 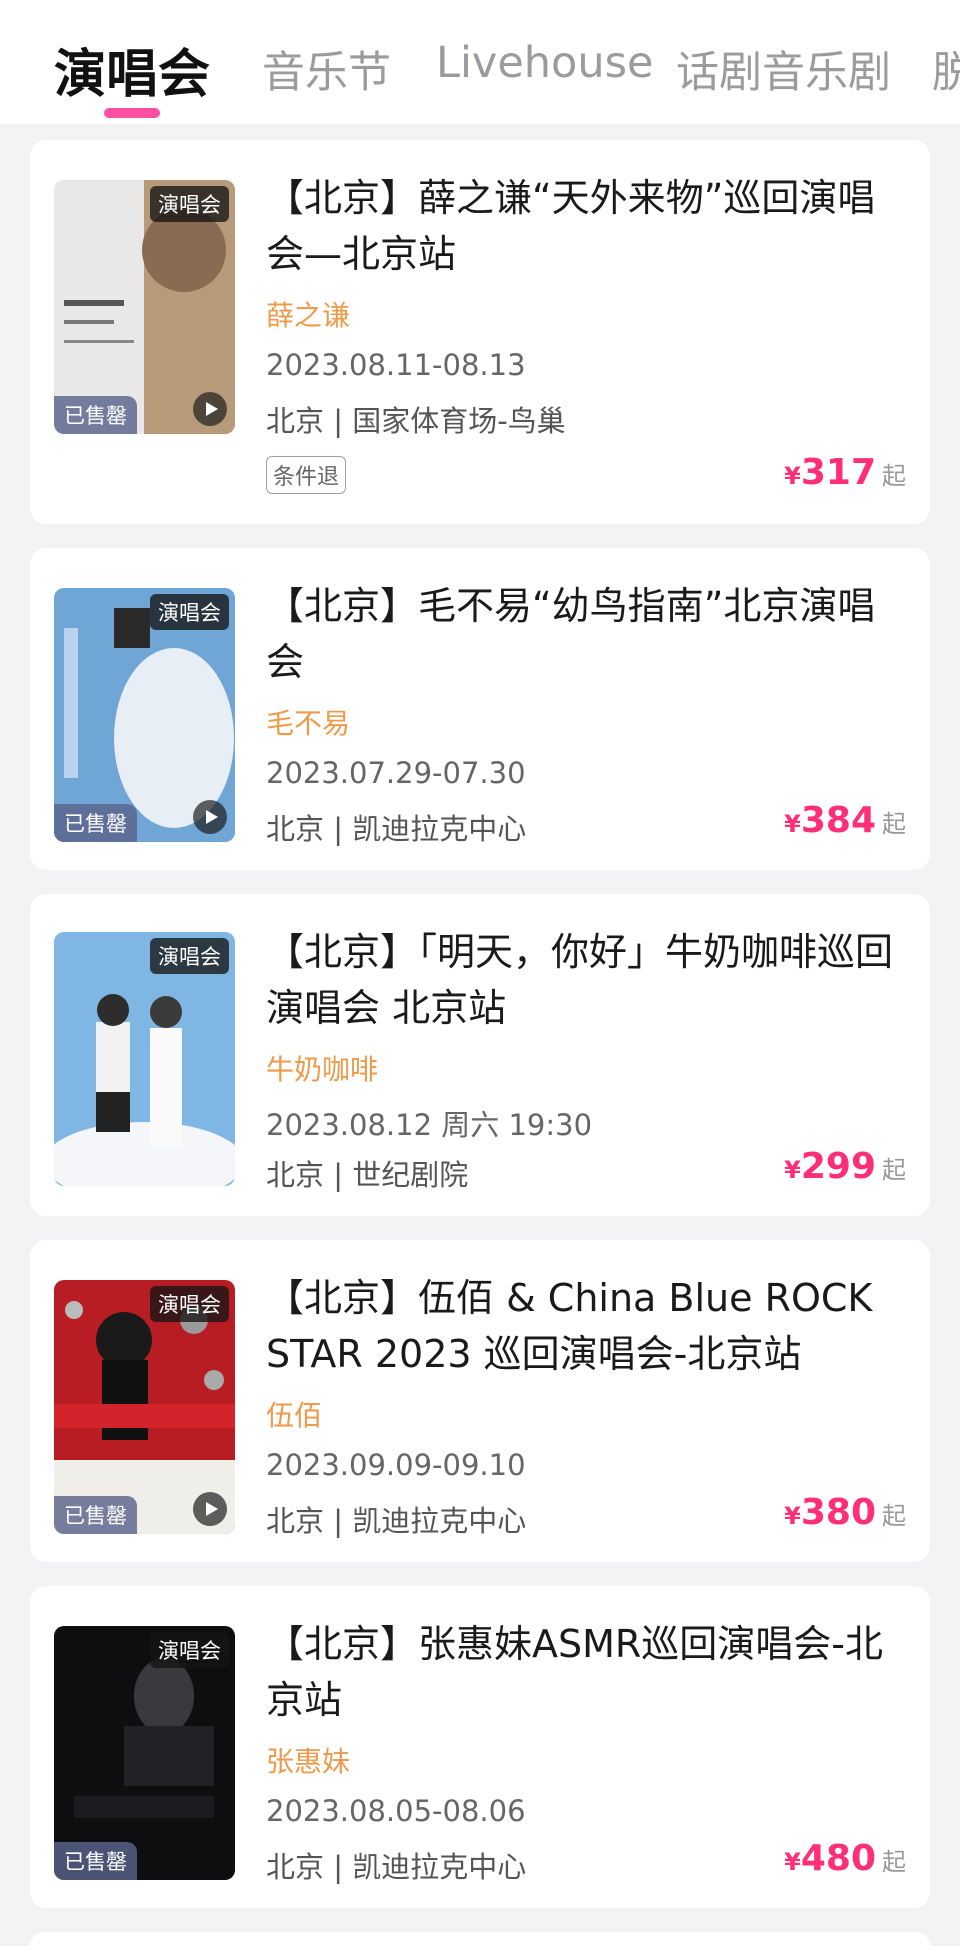 What do you see at coordinates (429, 1125) in the screenshot?
I see `event-date: 2023.08.12 周六 19:30` at bounding box center [429, 1125].